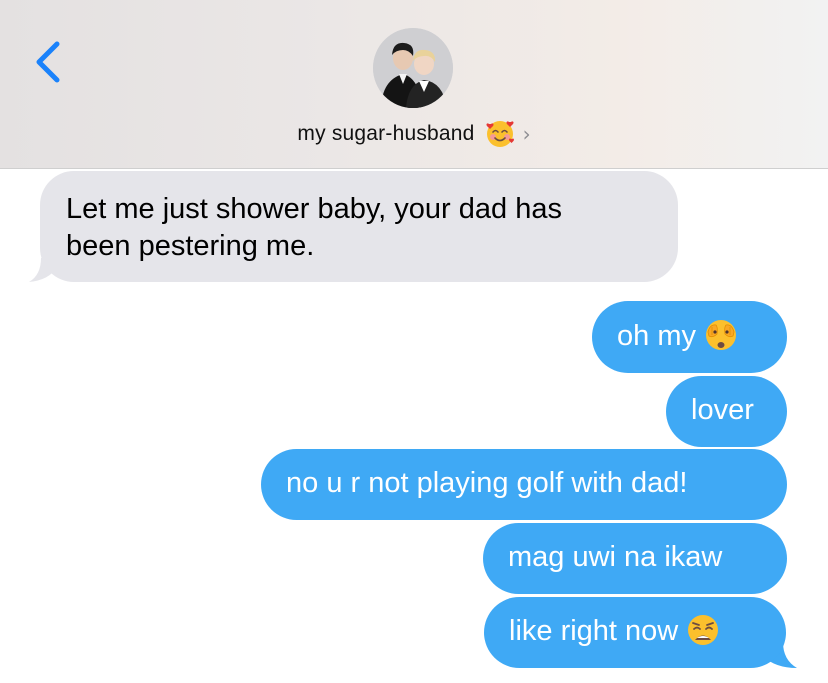 This screenshot has height=683, width=828. Describe the element at coordinates (722, 410) in the screenshot. I see `message-text: lover` at that location.